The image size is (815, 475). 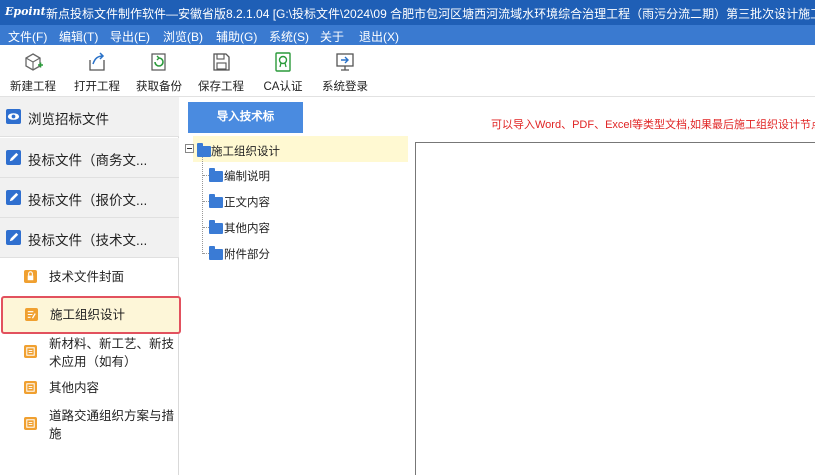 I want to click on ca-cert-icon, so click(x=283, y=62).